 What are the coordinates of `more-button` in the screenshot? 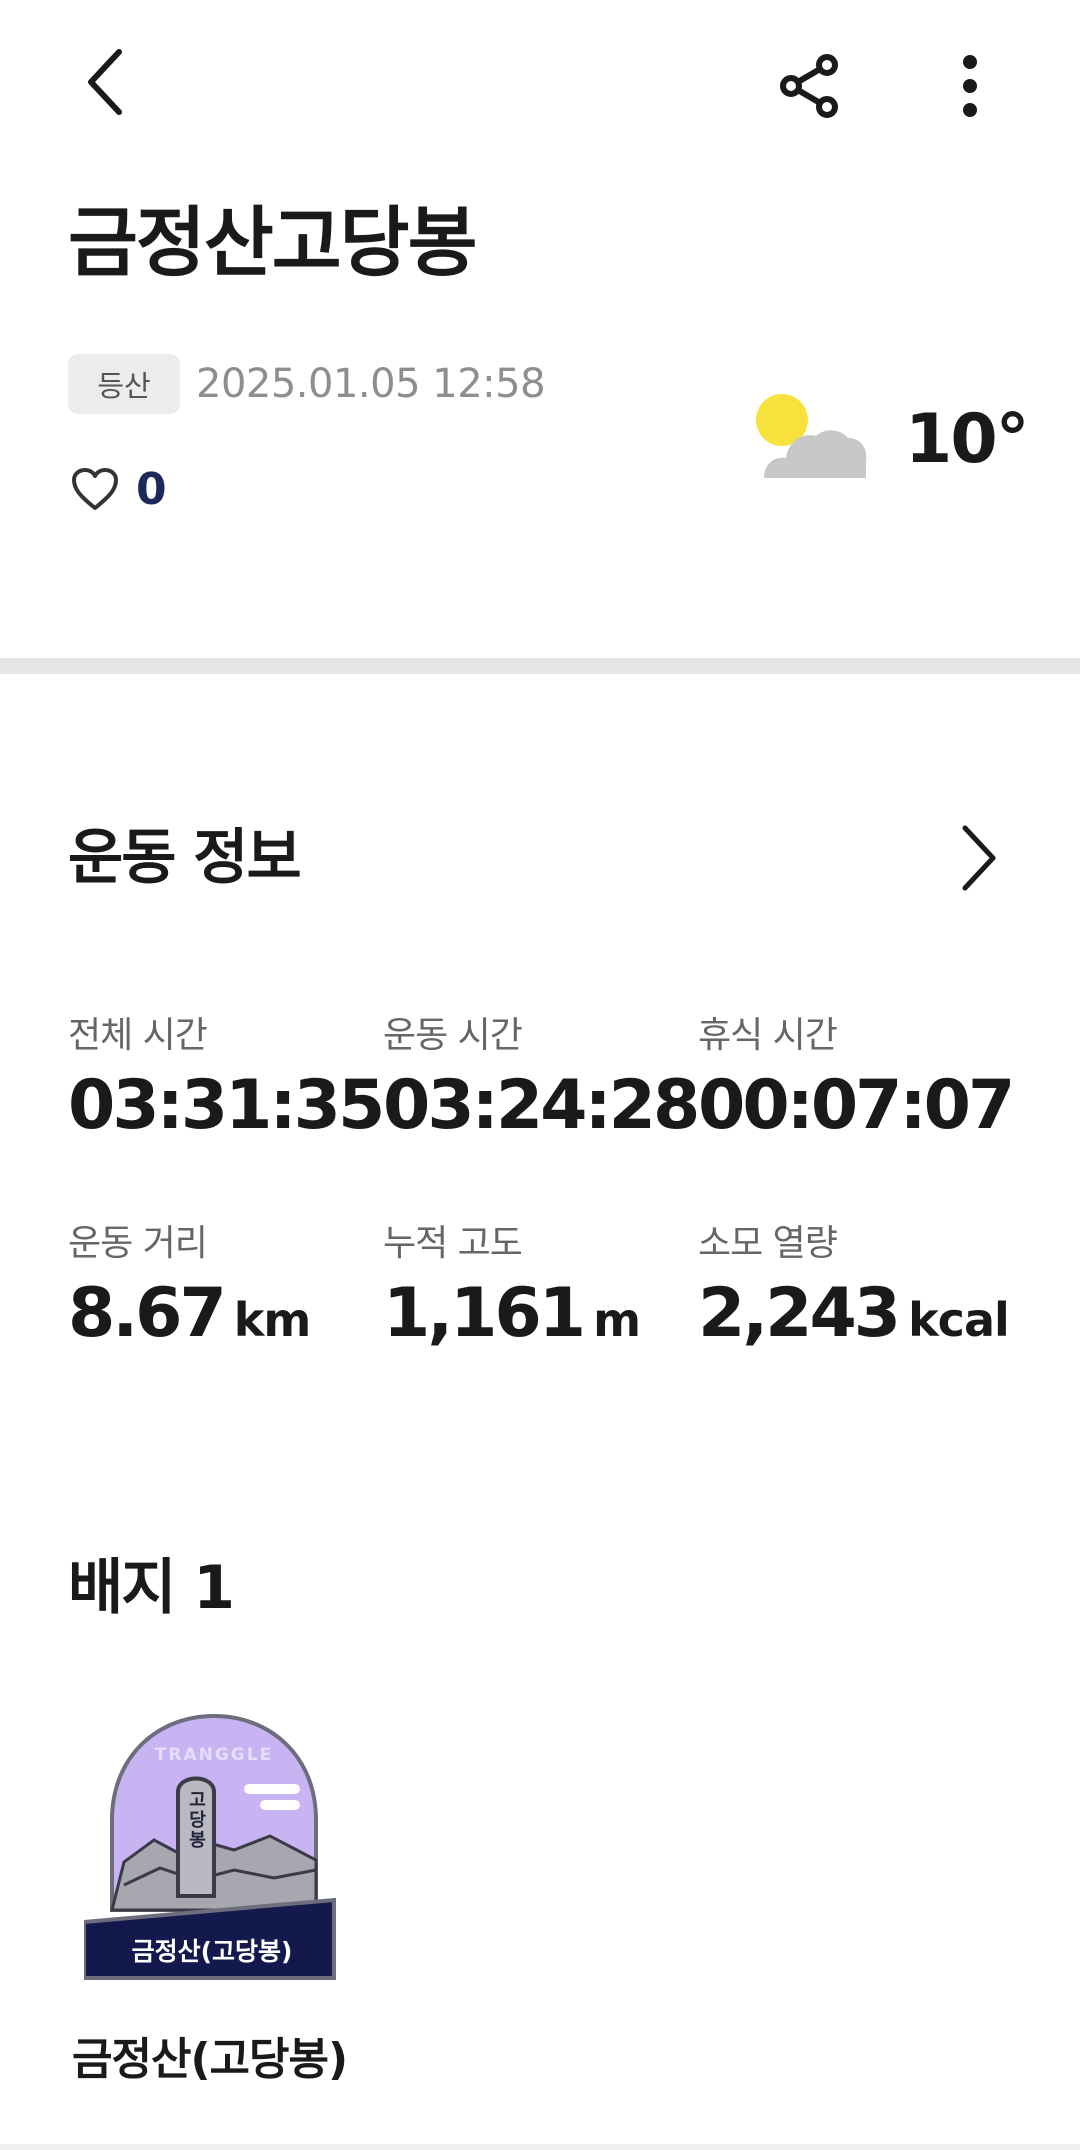 It's located at (970, 86).